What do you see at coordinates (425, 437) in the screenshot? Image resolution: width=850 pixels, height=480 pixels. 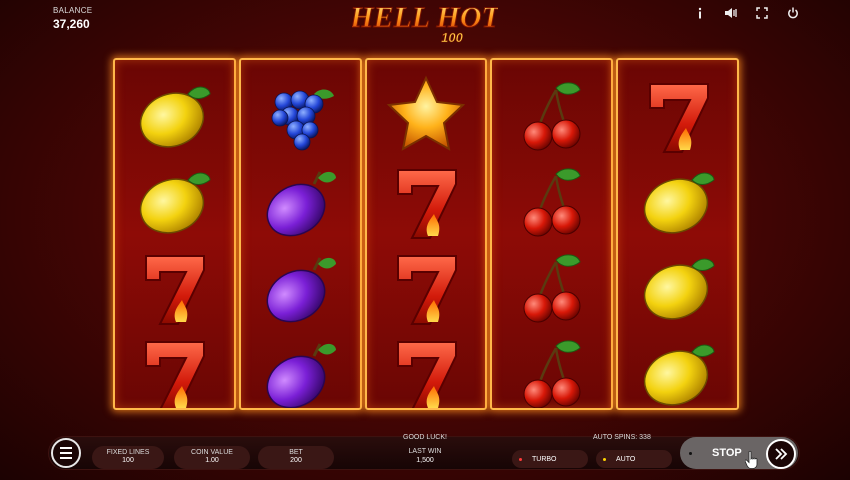 I see `status-message: GOOD LUCK!` at bounding box center [425, 437].